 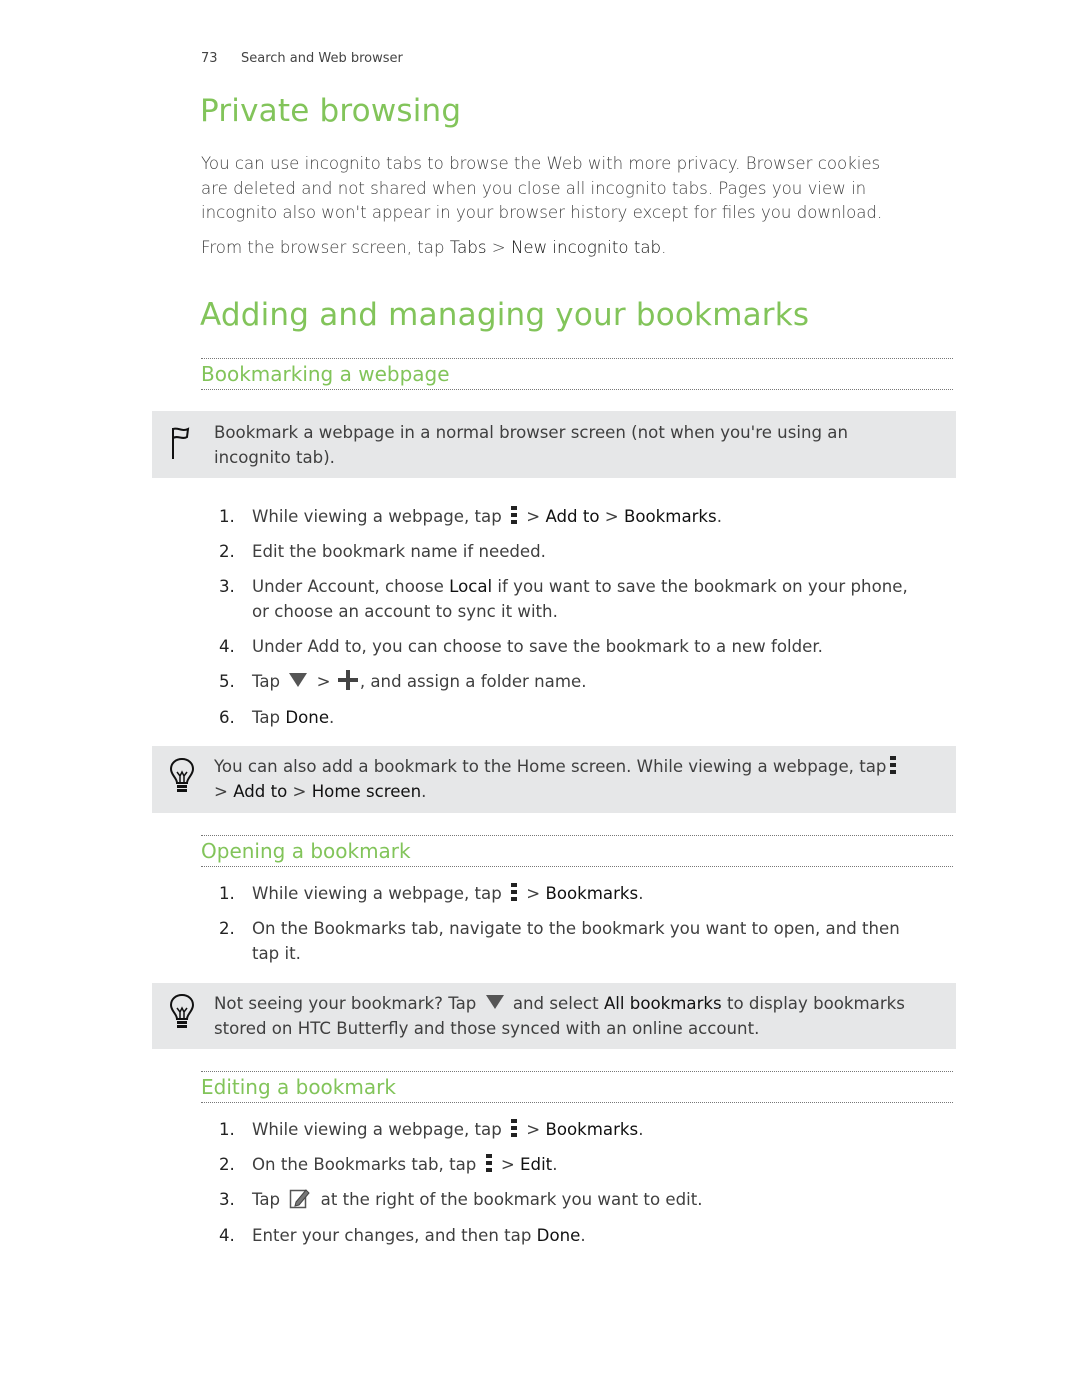 What do you see at coordinates (227, 681) in the screenshot?
I see `step-number: 5.` at bounding box center [227, 681].